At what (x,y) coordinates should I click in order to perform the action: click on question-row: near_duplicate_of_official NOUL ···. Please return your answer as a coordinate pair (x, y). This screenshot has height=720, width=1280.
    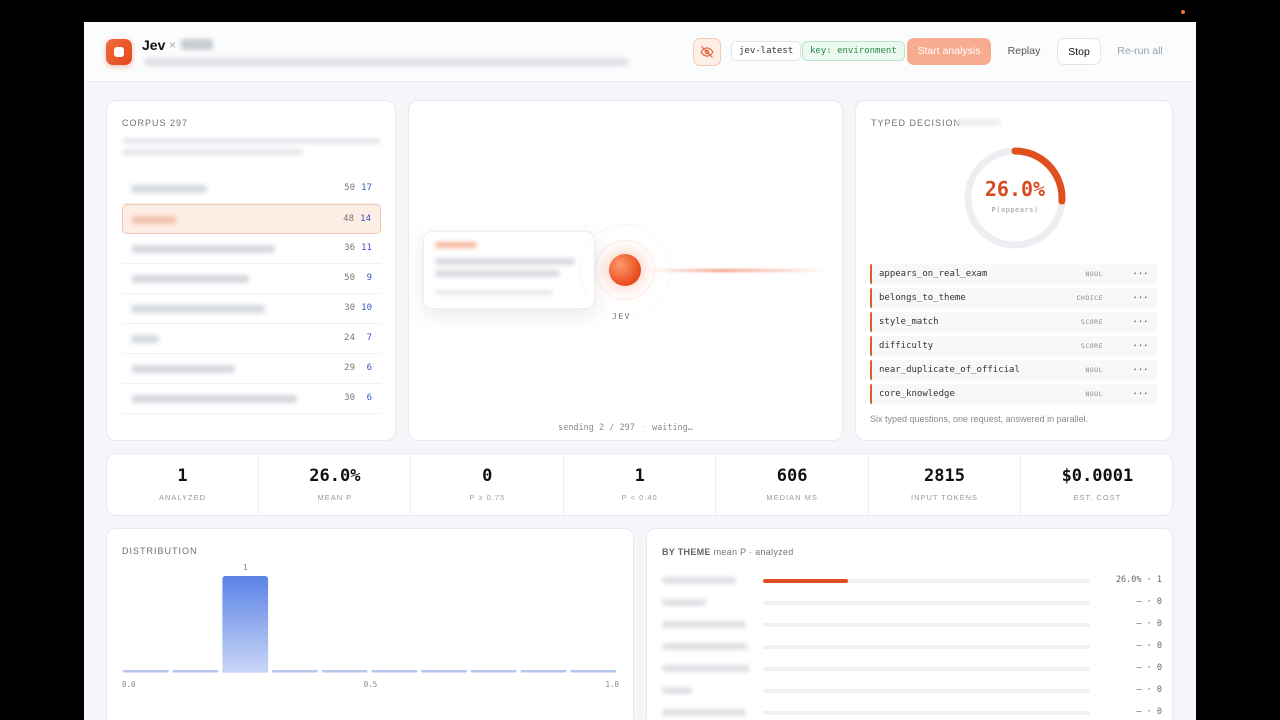
    Looking at the image, I should click on (1013, 370).